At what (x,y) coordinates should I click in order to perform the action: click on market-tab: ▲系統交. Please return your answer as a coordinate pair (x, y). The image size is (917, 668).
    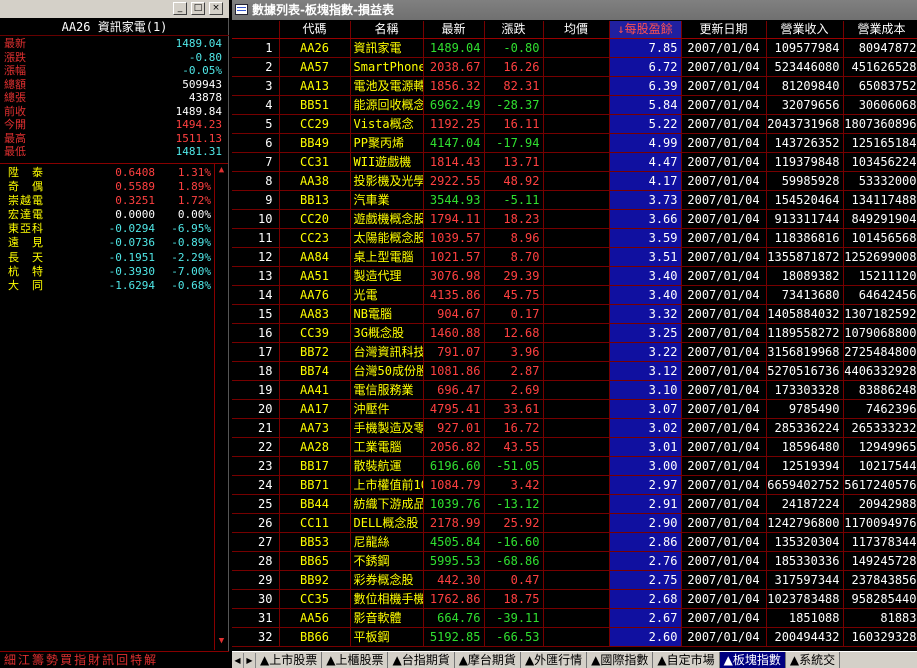
    Looking at the image, I should click on (813, 660).